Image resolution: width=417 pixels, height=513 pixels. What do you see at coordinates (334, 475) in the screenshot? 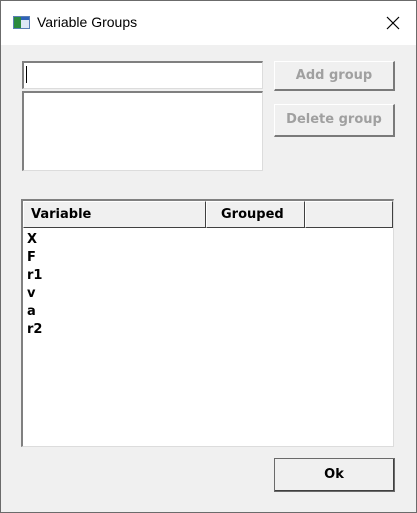
I see `ok-button: Ok` at bounding box center [334, 475].